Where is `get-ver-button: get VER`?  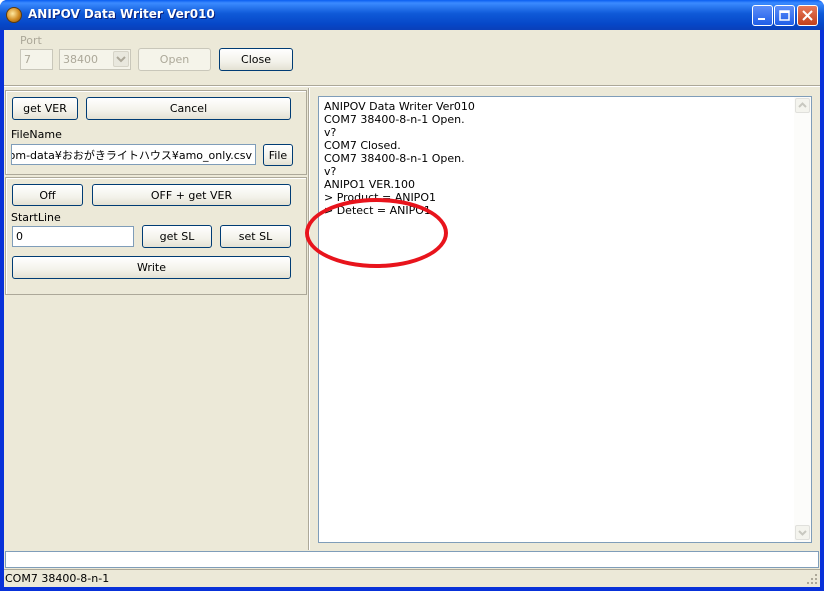
get-ver-button: get VER is located at coordinates (45, 108).